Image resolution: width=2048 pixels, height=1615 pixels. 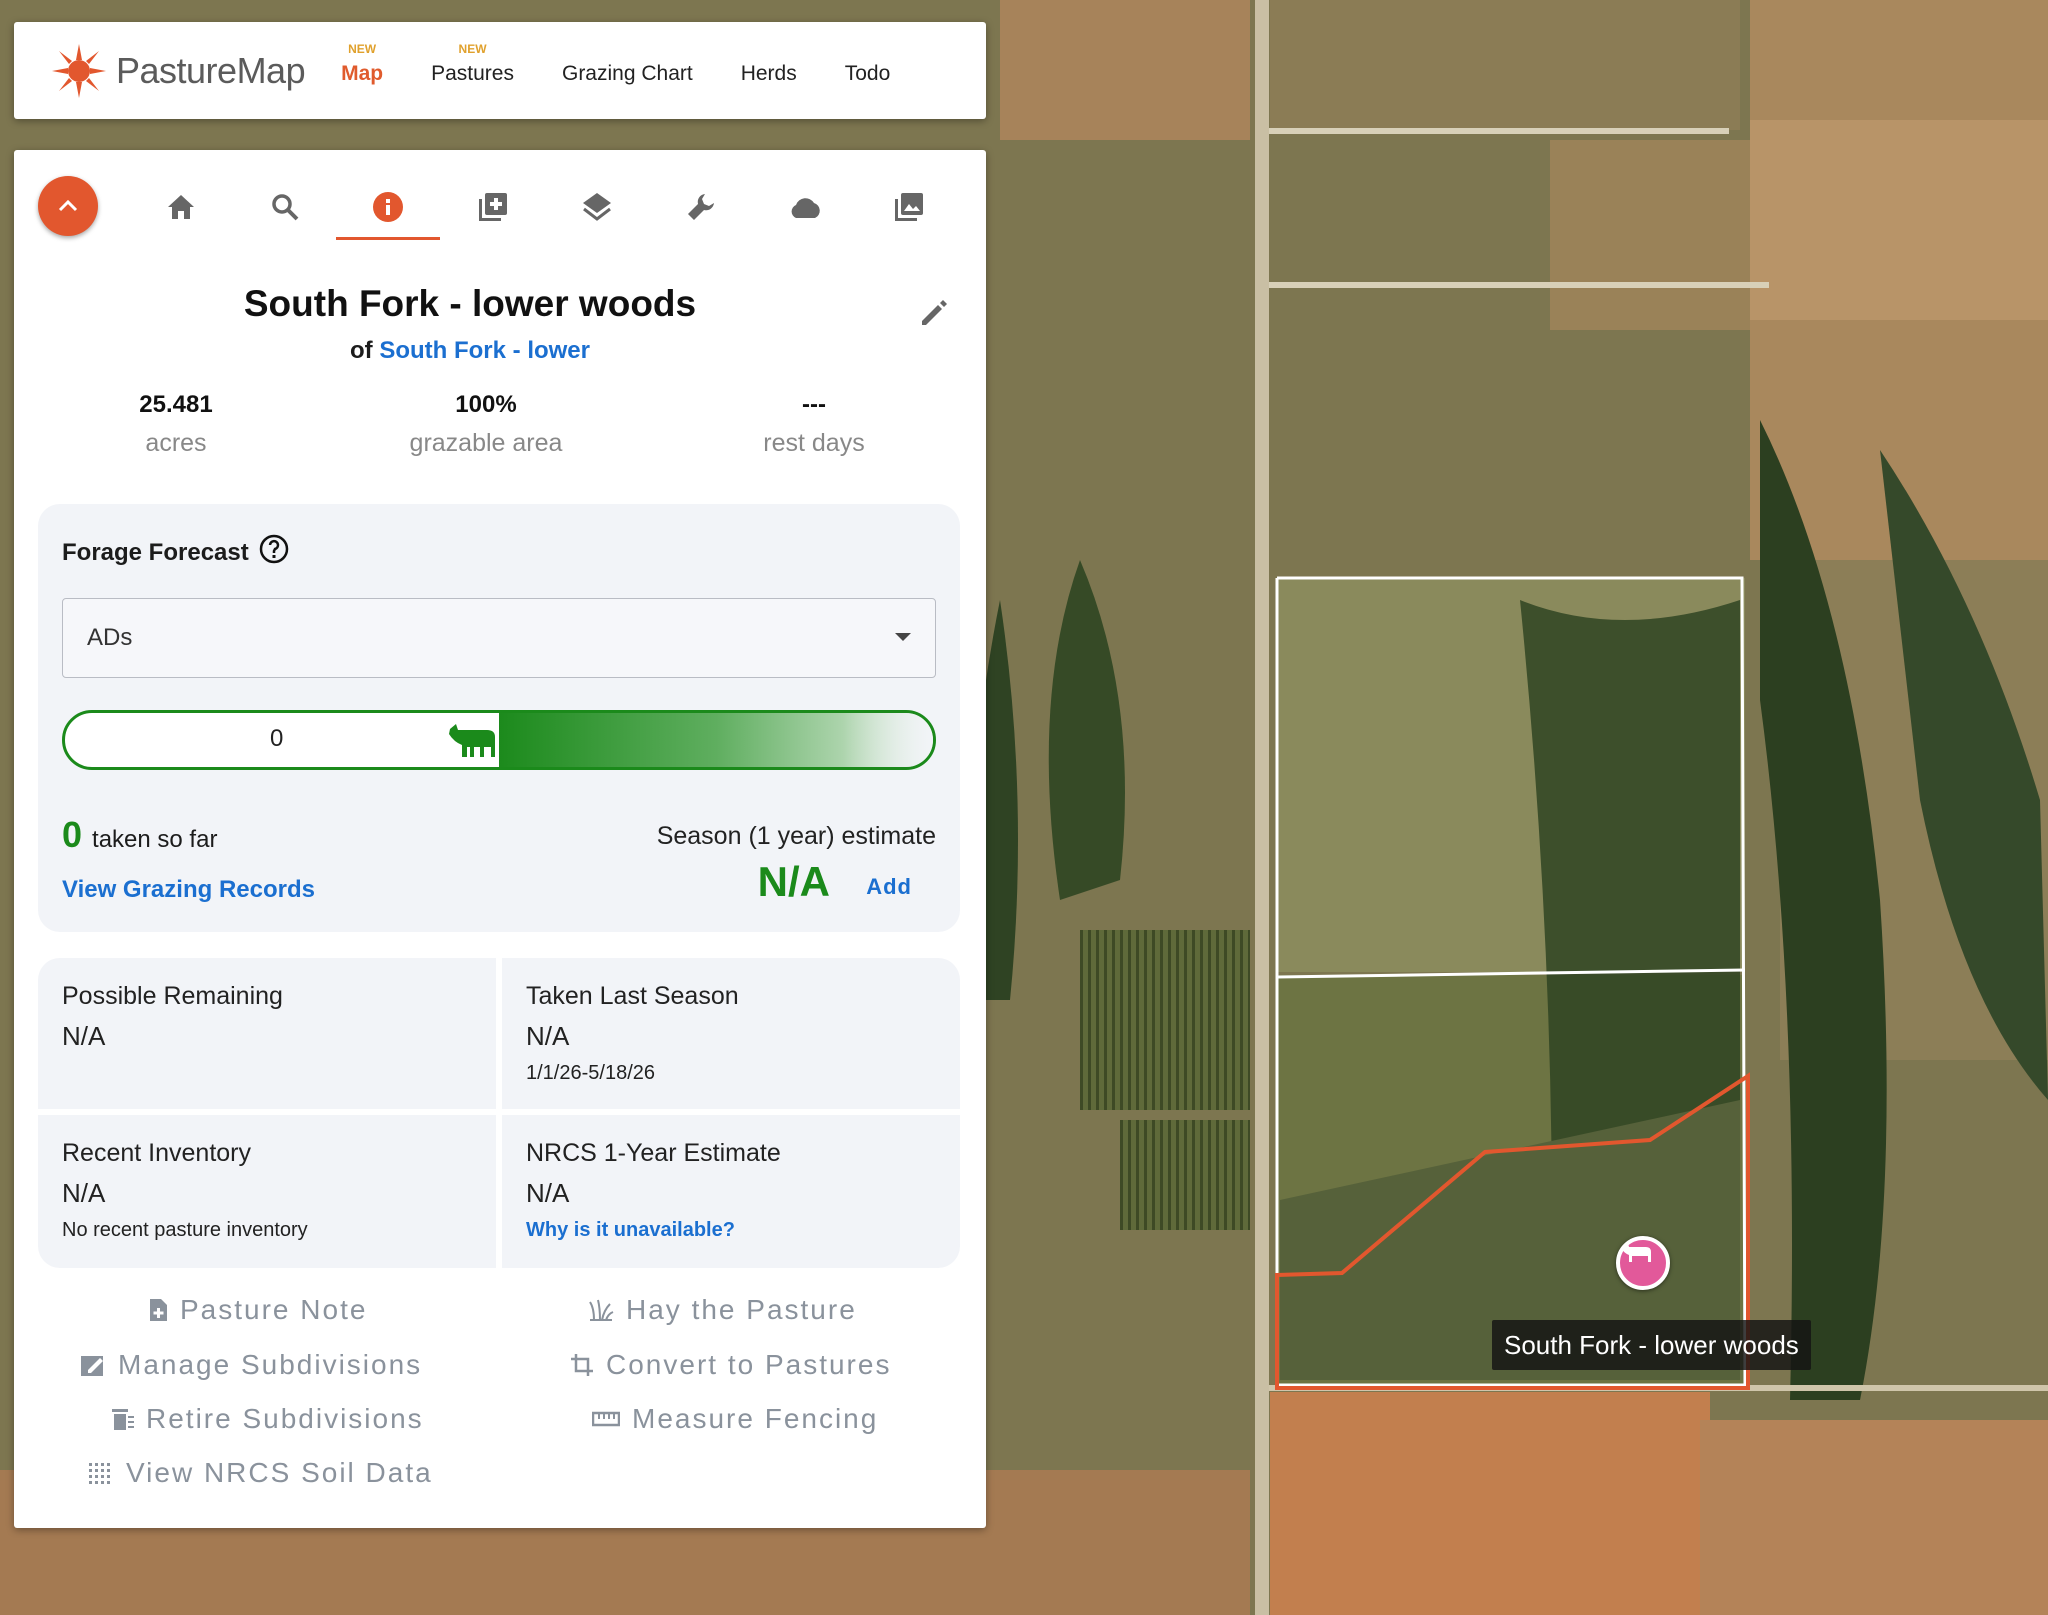 What do you see at coordinates (470, 303) in the screenshot?
I see `pasture-title: South Fork - lower woods` at bounding box center [470, 303].